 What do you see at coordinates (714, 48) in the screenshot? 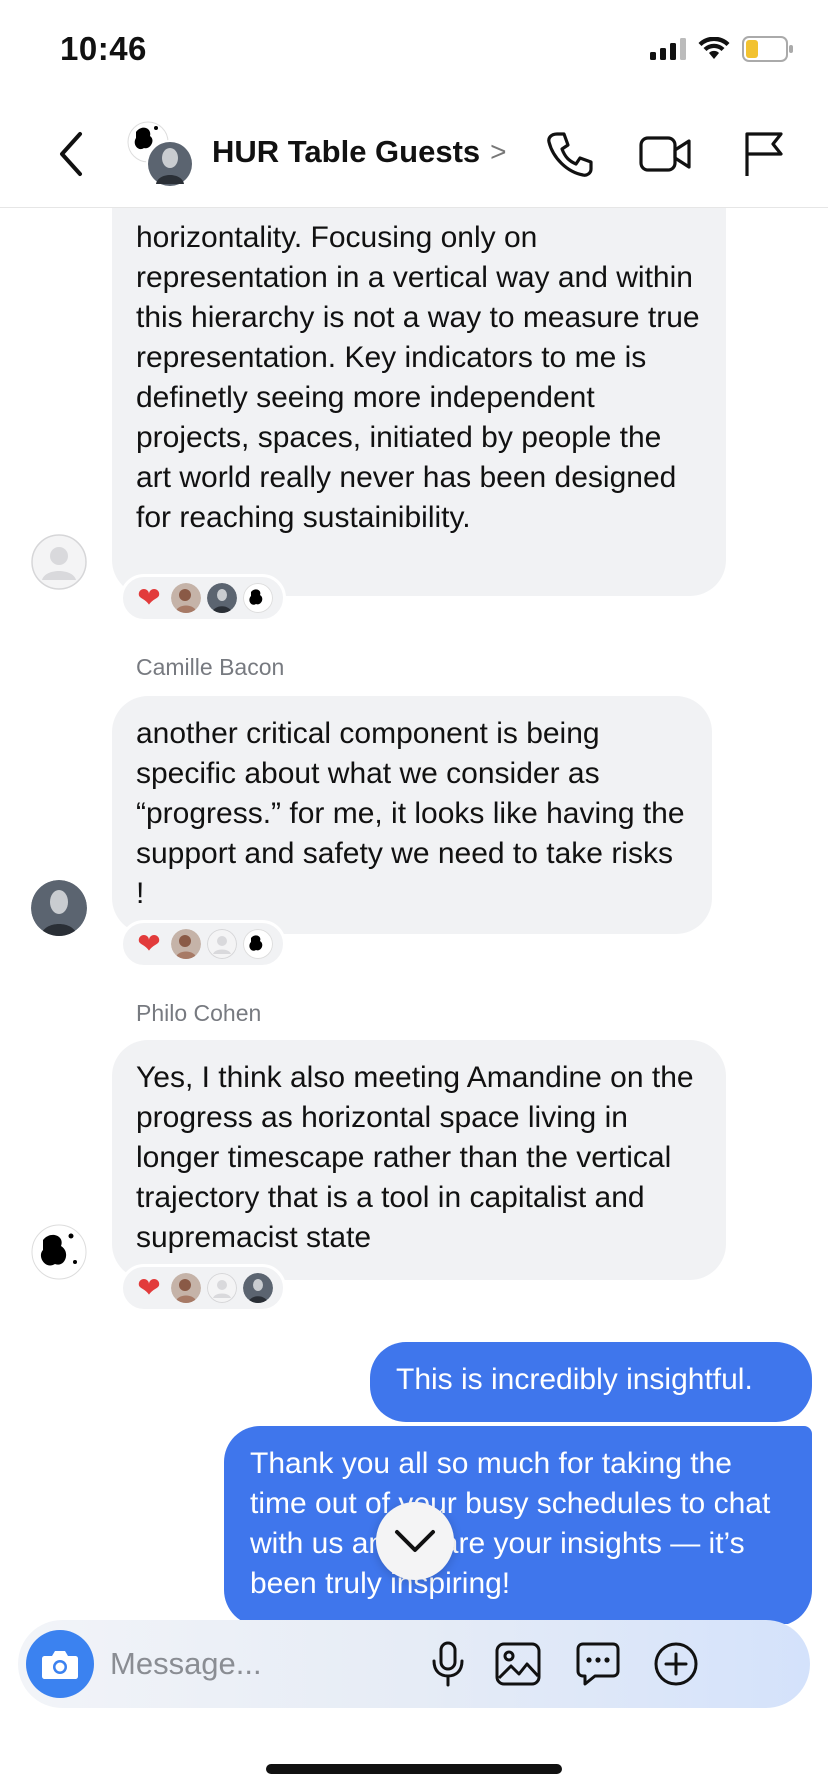
I see `wifi-icon` at bounding box center [714, 48].